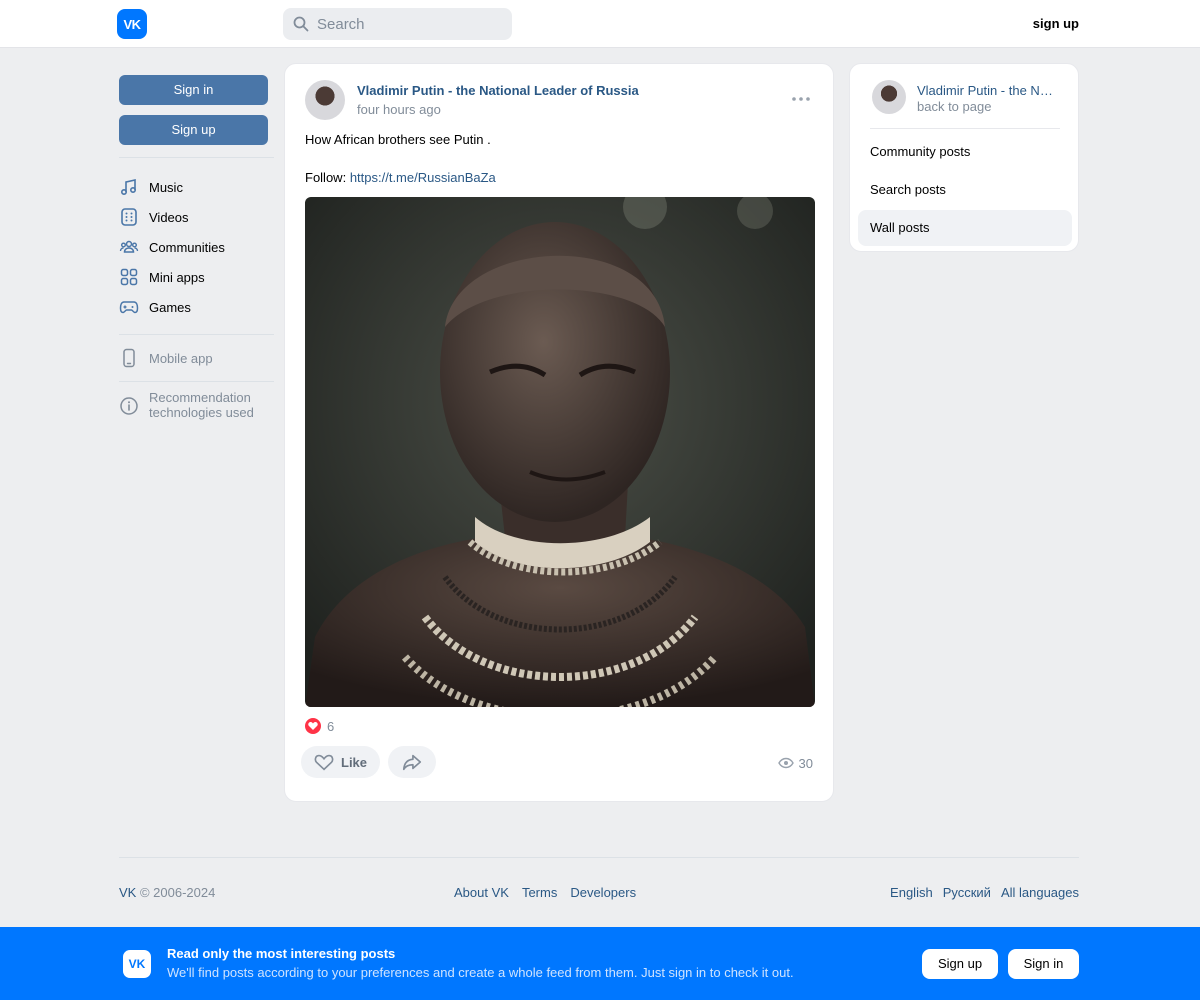 The image size is (1200, 1000). I want to click on about-vk-link: About VK, so click(481, 892).